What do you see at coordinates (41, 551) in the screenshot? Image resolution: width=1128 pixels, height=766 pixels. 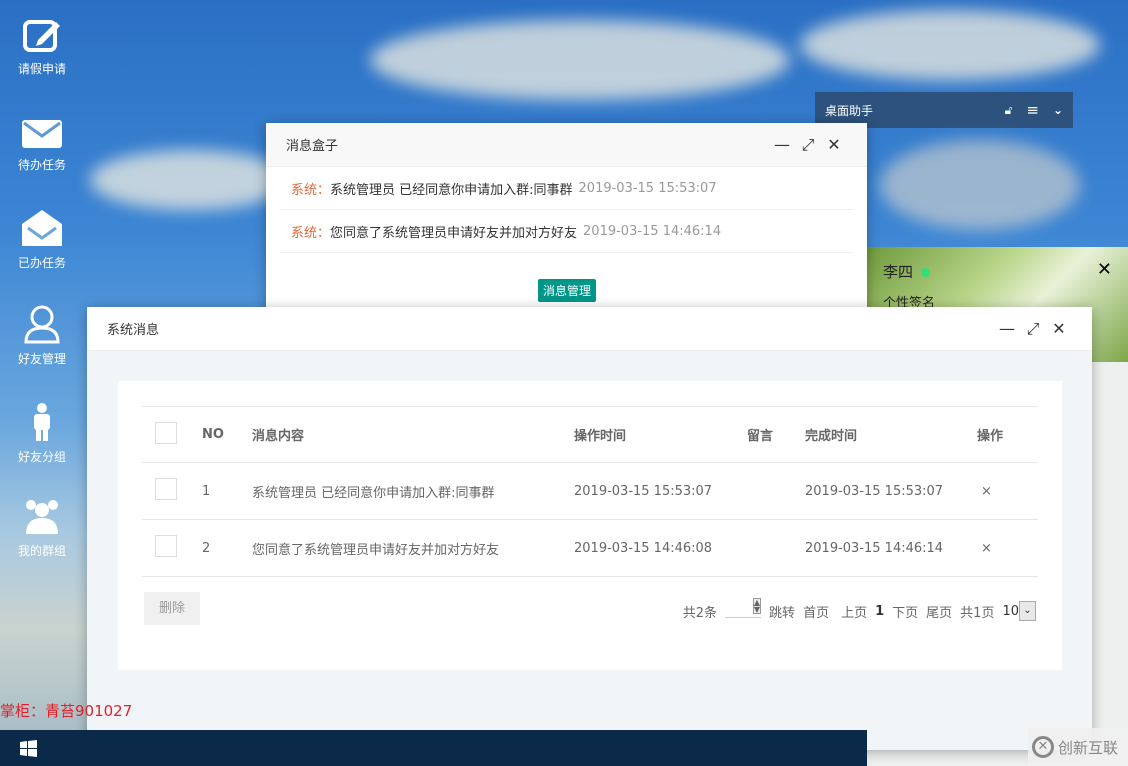 I see `desktop-icon-label: 我的群组` at bounding box center [41, 551].